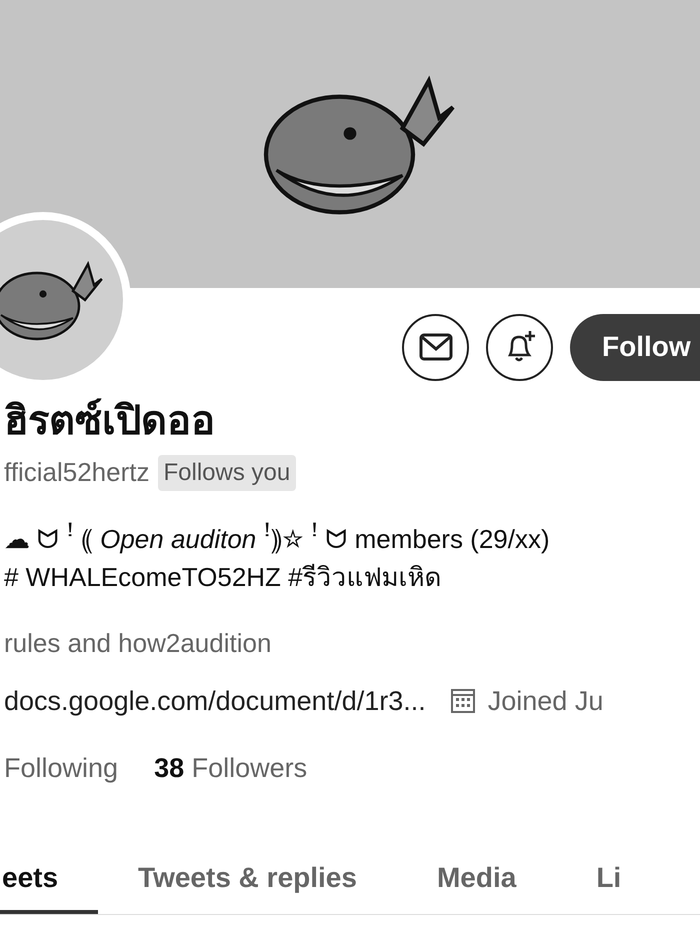  Describe the element at coordinates (277, 539) in the screenshot. I see `bio-text: ☁ ᗢ ꜝ ⸨ Open auditon ꜝ⸩☆ ꜝ ᗢ members (29/xx)` at that location.